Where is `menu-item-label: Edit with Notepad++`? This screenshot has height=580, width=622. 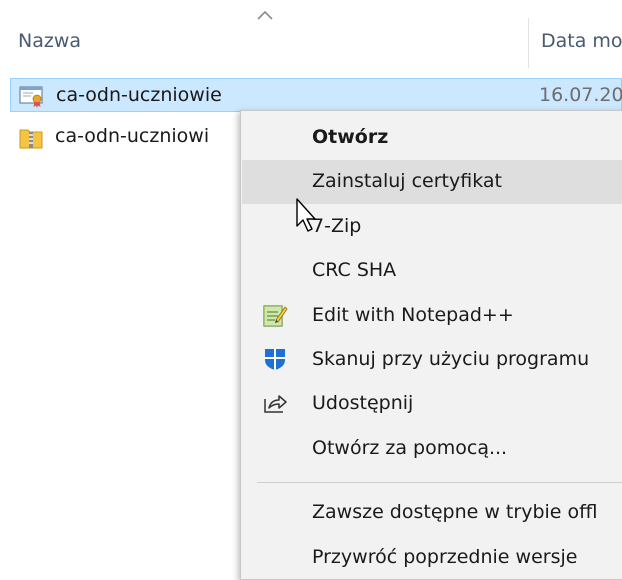 menu-item-label: Edit with Notepad++ is located at coordinates (413, 315).